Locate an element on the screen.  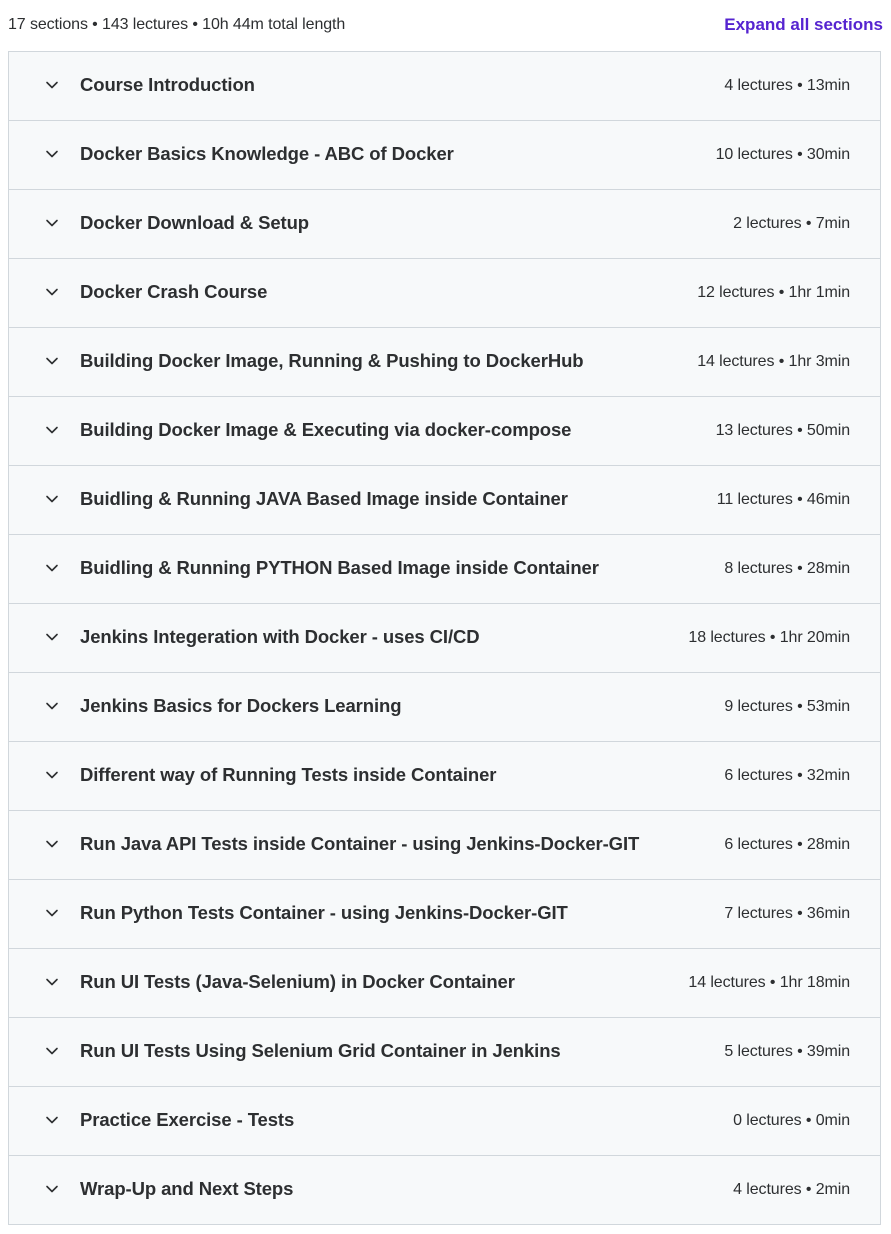
section-title: Wrap-Up and Next Steps is located at coordinates (187, 1188).